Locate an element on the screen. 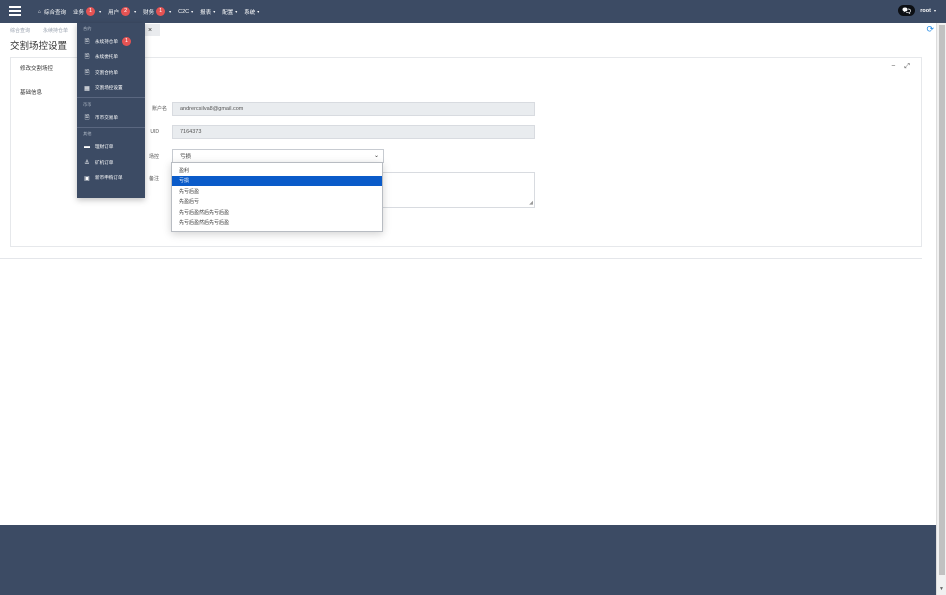 The width and height of the screenshot is (946, 595). menu-item-label: 交割场控设置 is located at coordinates (109, 88).